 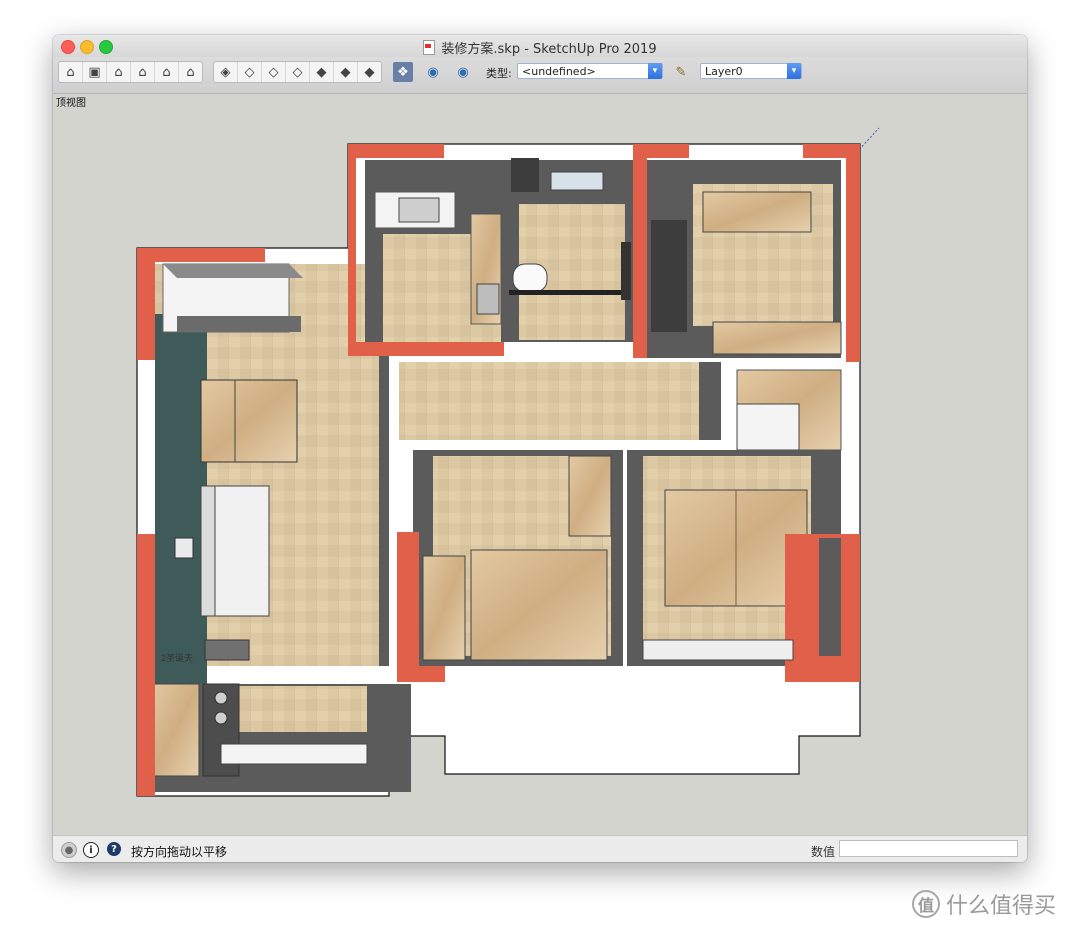 I want to click on left-view-icon: ⌂, so click(x=190, y=72).